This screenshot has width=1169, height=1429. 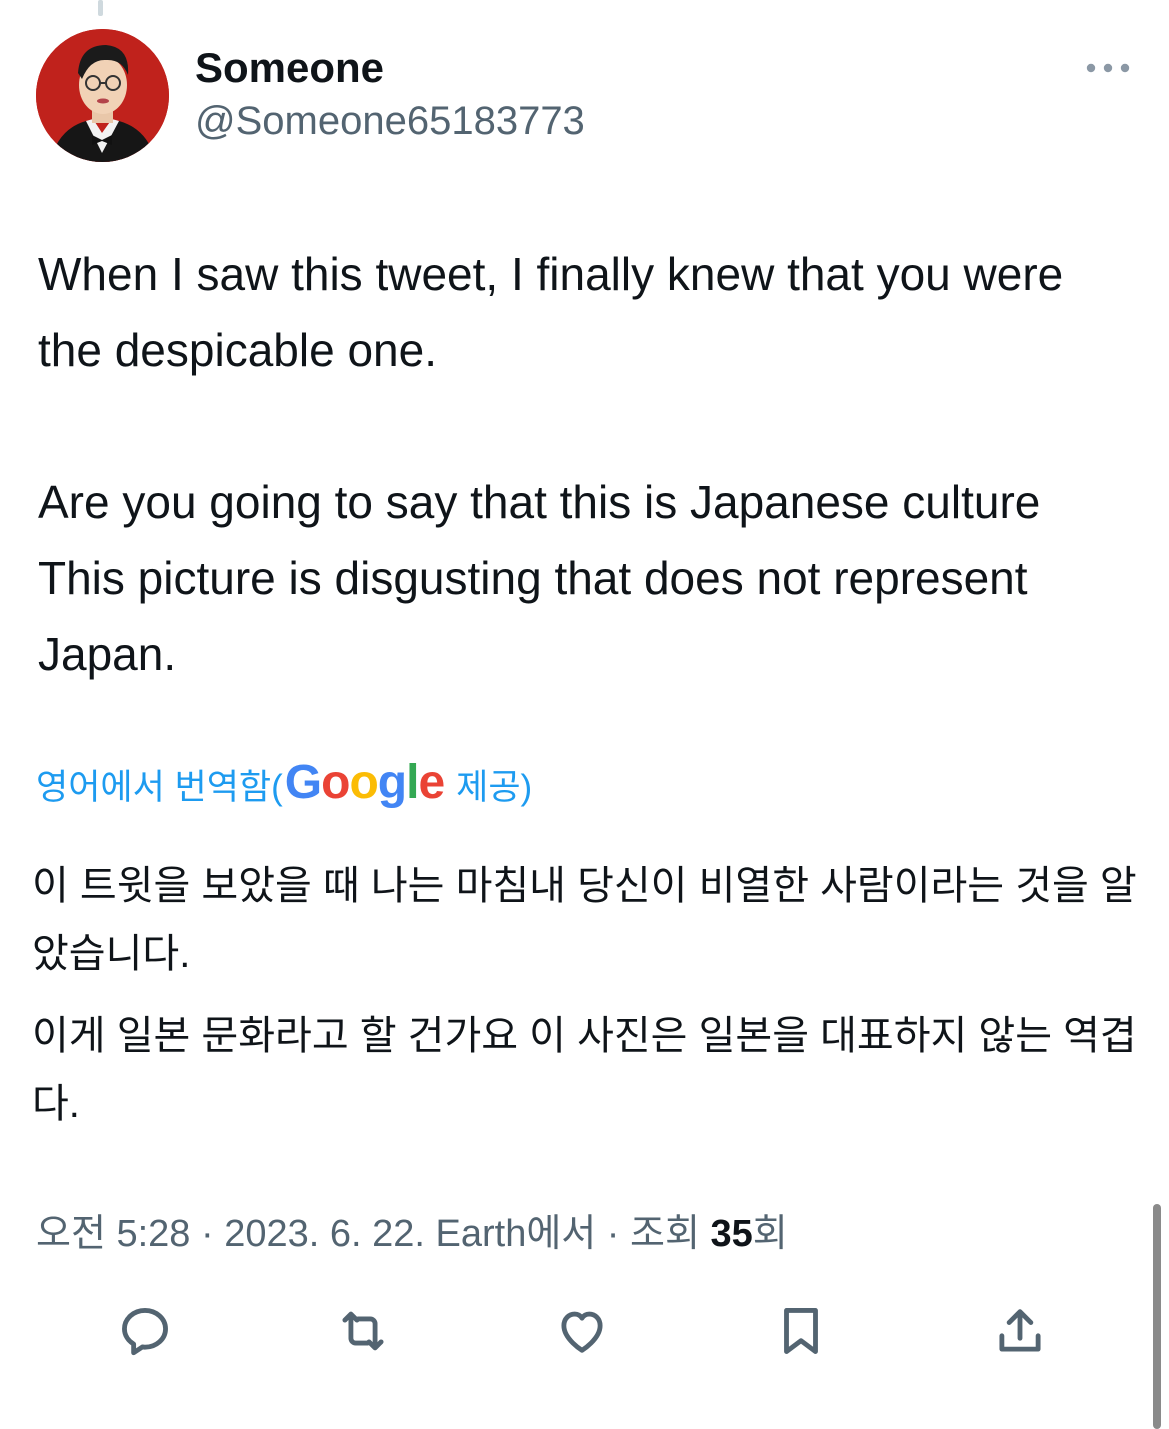 I want to click on more-options-button, so click(x=1108, y=68).